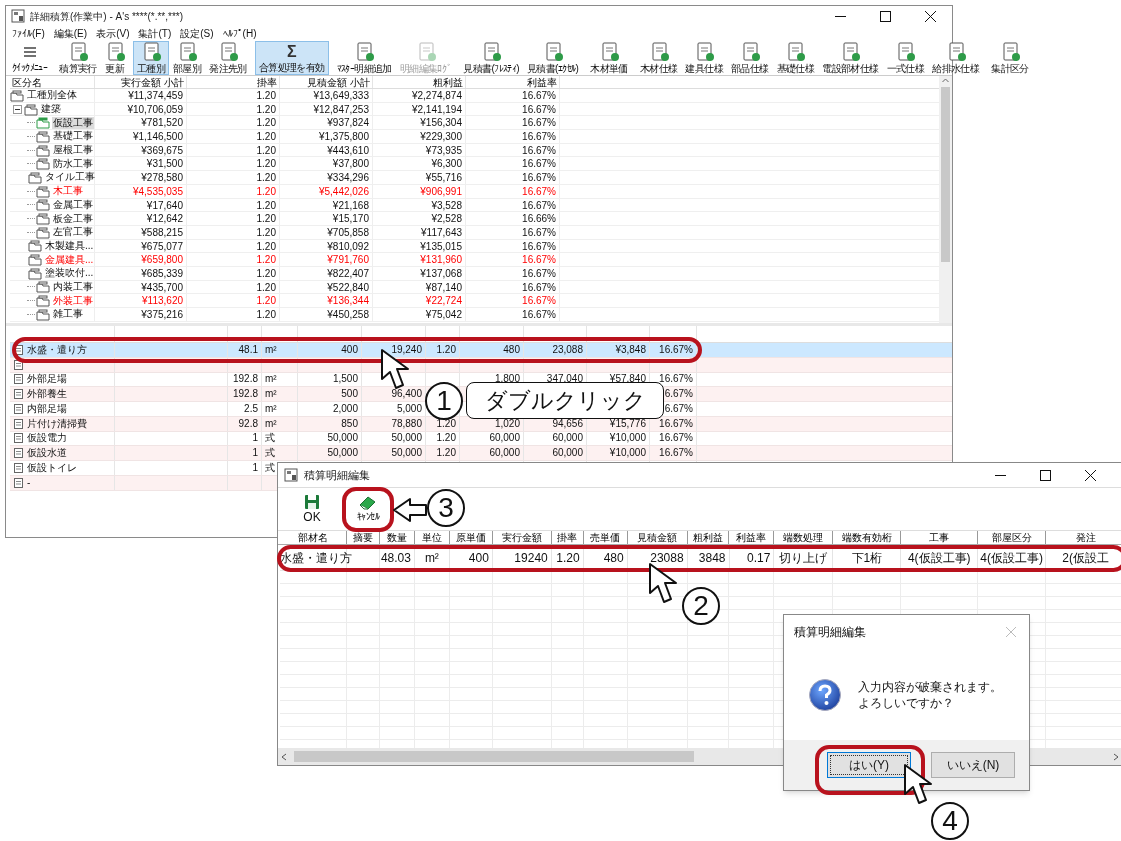  What do you see at coordinates (251, 408) in the screenshot?
I see `table-cell: 2.5` at bounding box center [251, 408].